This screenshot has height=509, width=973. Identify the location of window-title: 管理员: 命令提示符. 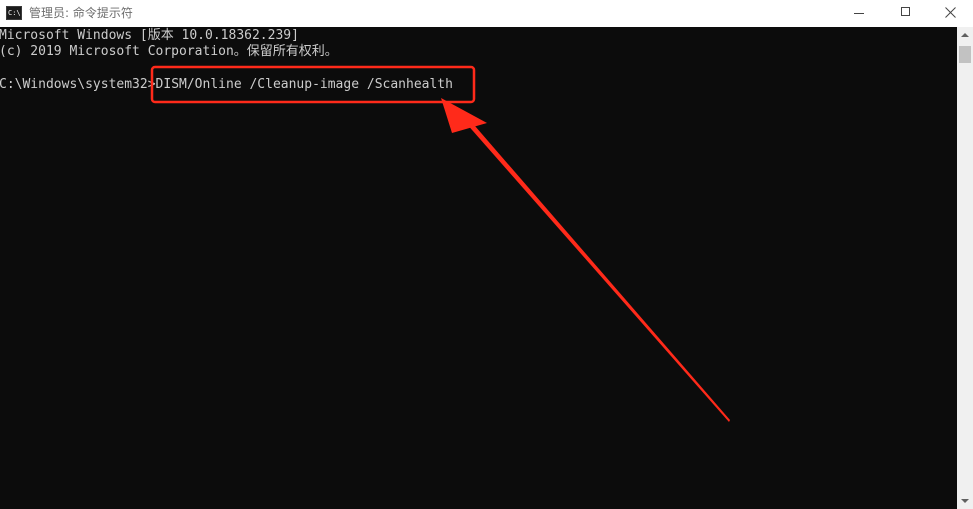
(81, 13).